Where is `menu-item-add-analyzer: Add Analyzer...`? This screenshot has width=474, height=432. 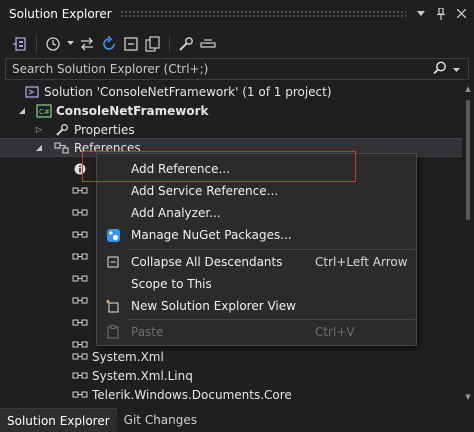
menu-item-add-analyzer: Add Analyzer... is located at coordinates (256, 213).